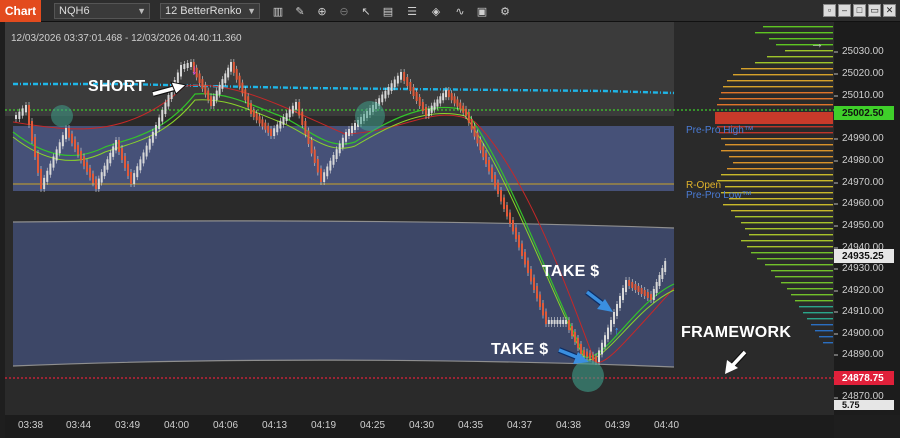 This screenshot has width=900, height=438. Describe the element at coordinates (863, 95) in the screenshot. I see `price-tick: 25010.00` at that location.